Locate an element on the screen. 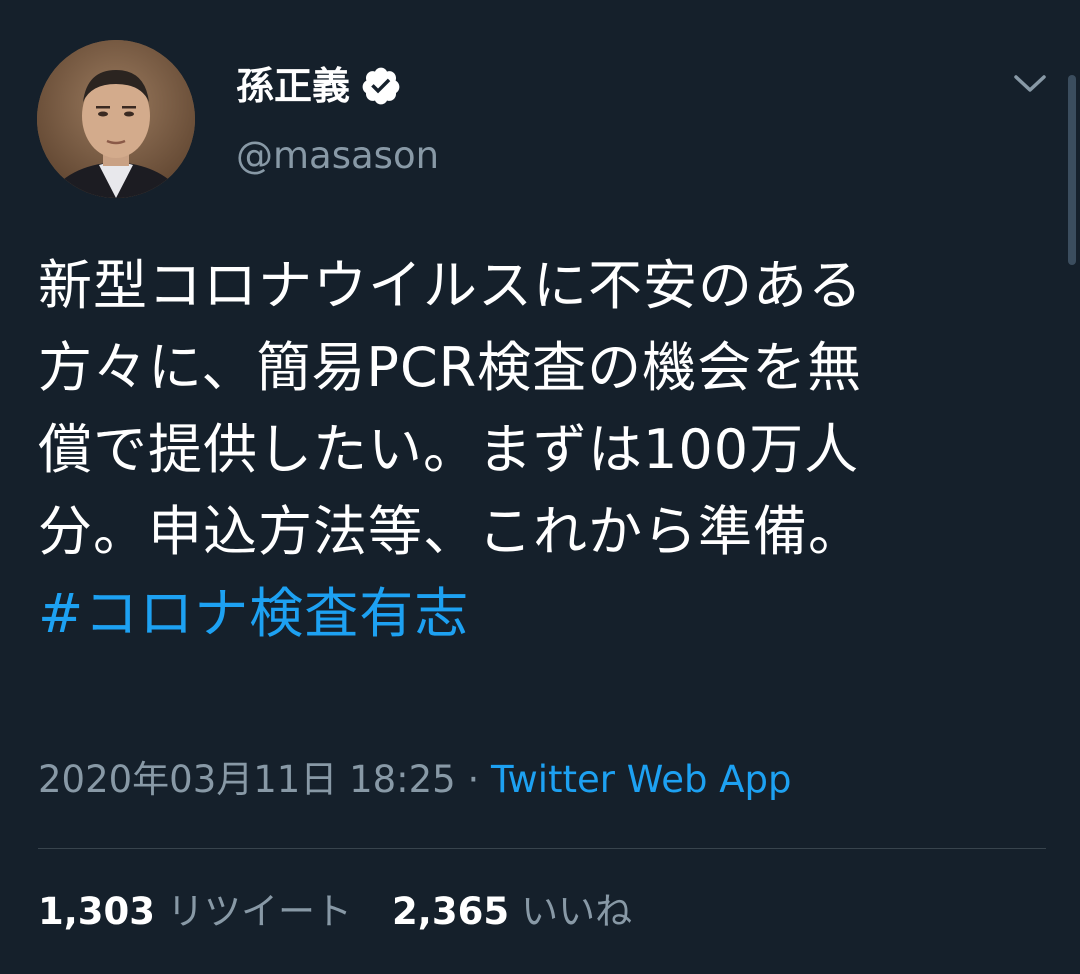 Image resolution: width=1080 pixels, height=974 pixels. retweets-stat: 1,303 リツイート is located at coordinates (195, 911).